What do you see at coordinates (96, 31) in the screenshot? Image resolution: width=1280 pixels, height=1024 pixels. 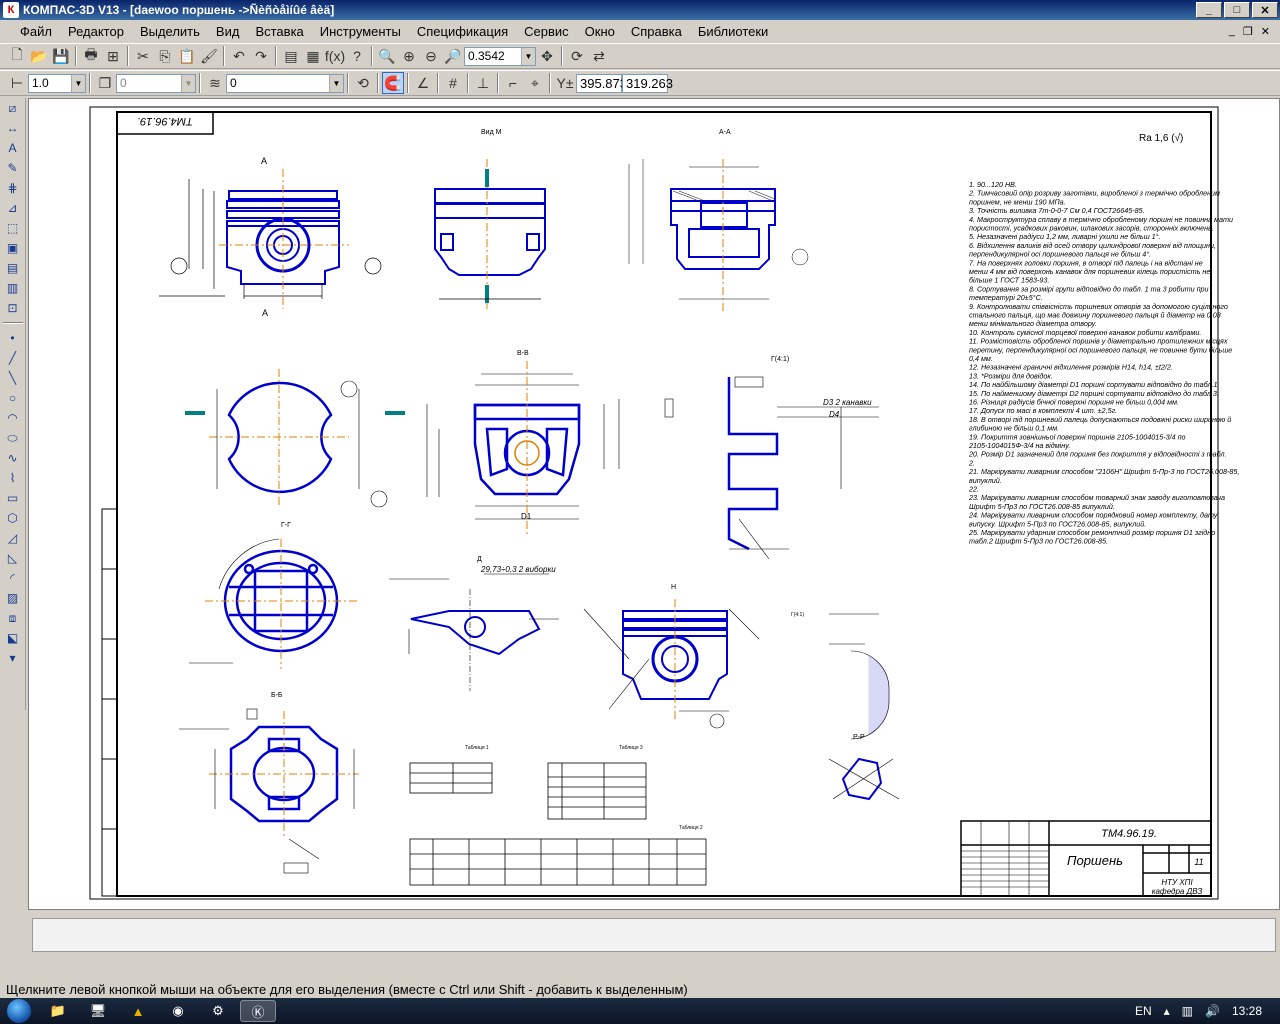 I see `menu-edit: Редактор` at bounding box center [96, 31].